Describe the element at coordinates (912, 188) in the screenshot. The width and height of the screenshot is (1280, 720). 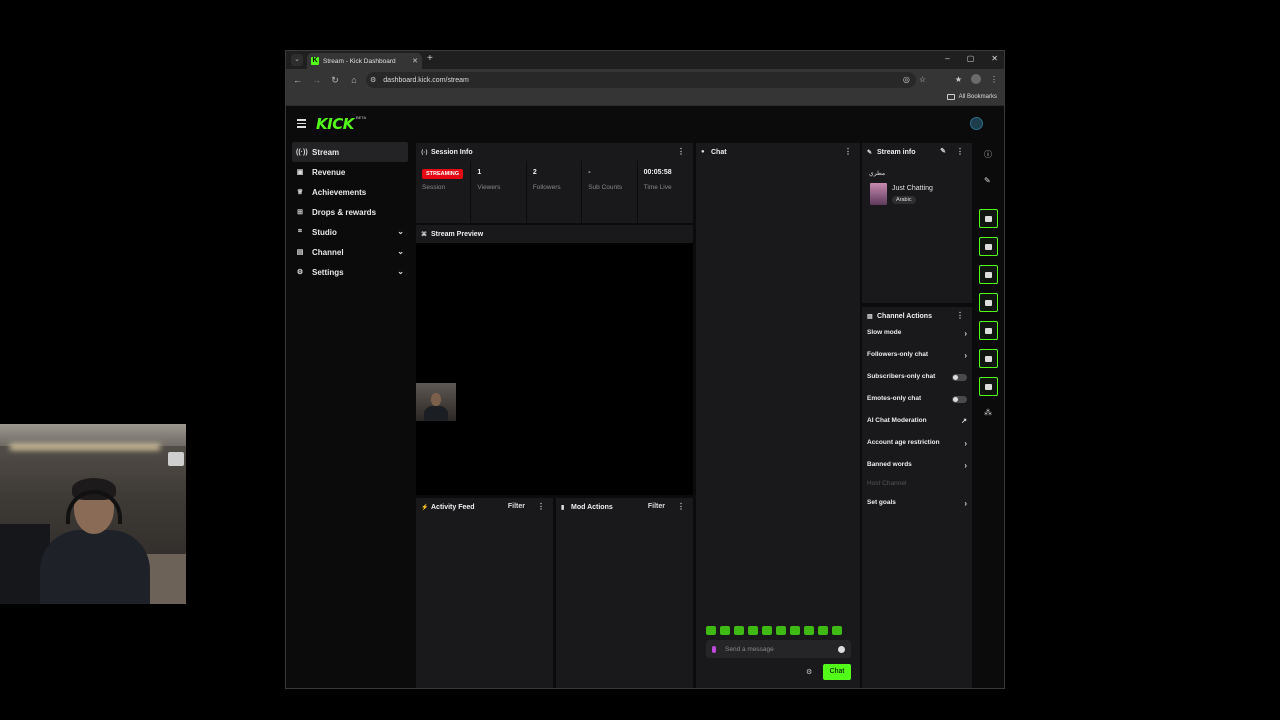
I see `stream-category: Just Chatting` at that location.